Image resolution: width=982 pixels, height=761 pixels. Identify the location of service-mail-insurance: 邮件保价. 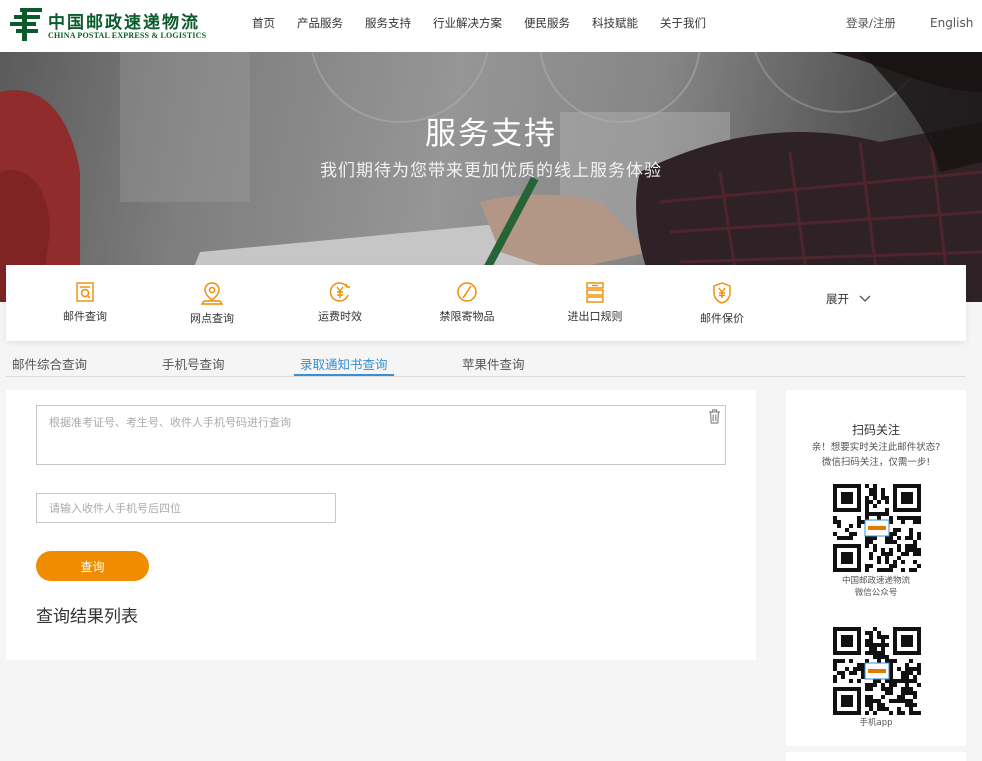
(722, 303).